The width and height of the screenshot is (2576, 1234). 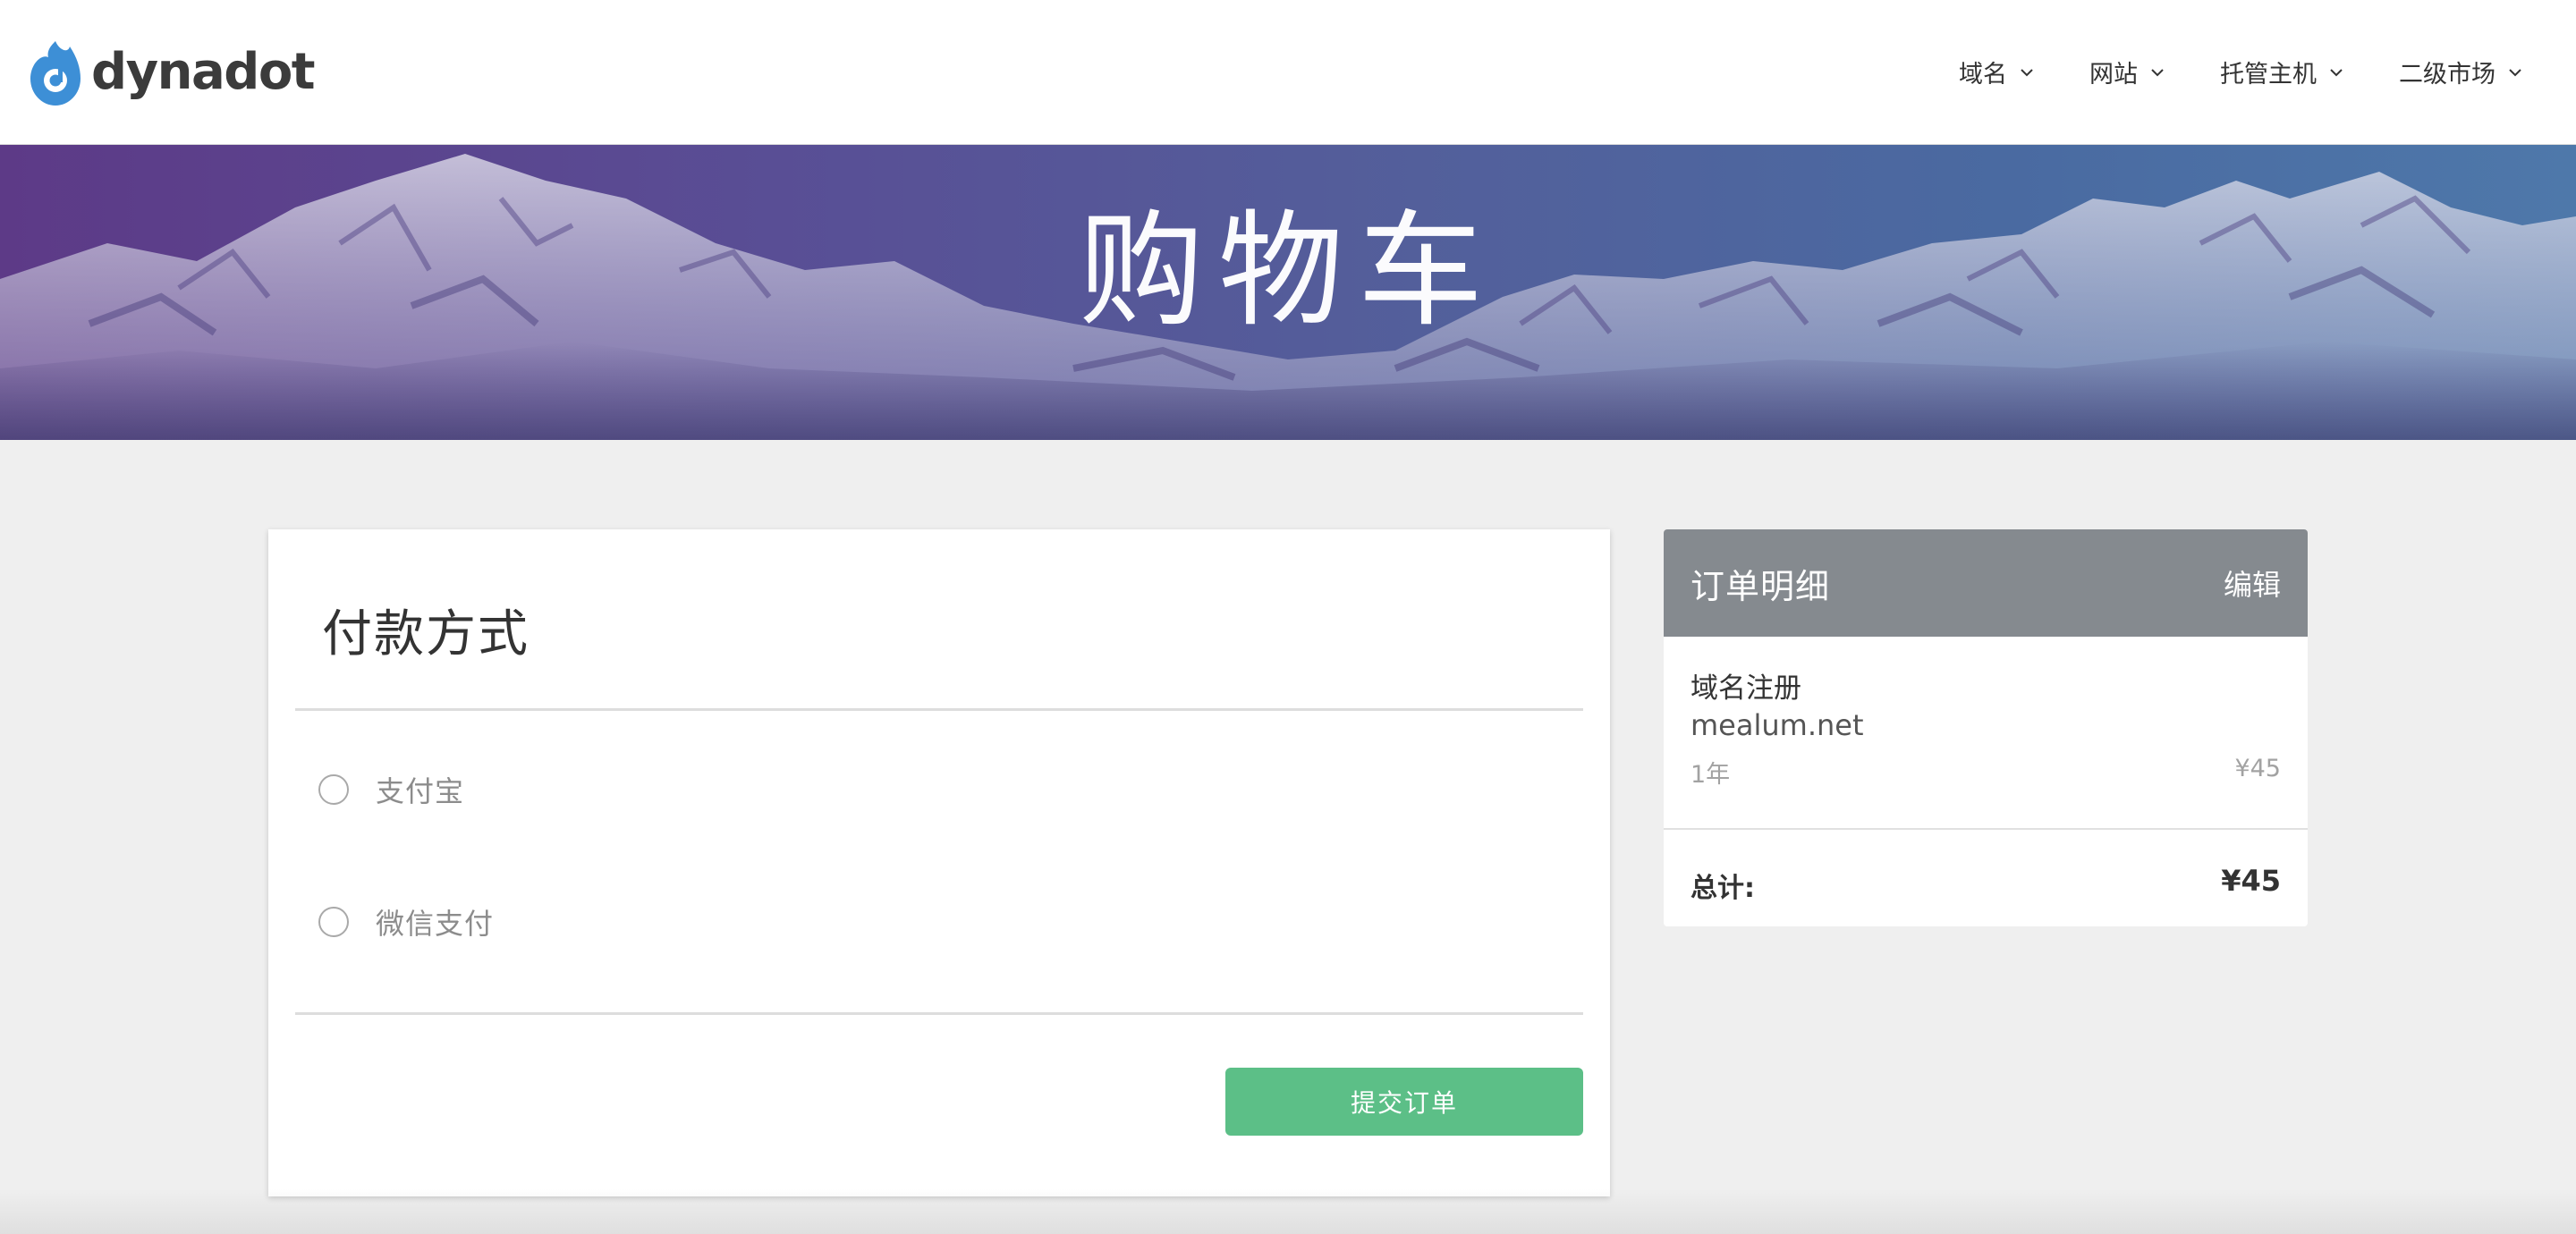 What do you see at coordinates (420, 791) in the screenshot?
I see `payment-option-label: 支付宝` at bounding box center [420, 791].